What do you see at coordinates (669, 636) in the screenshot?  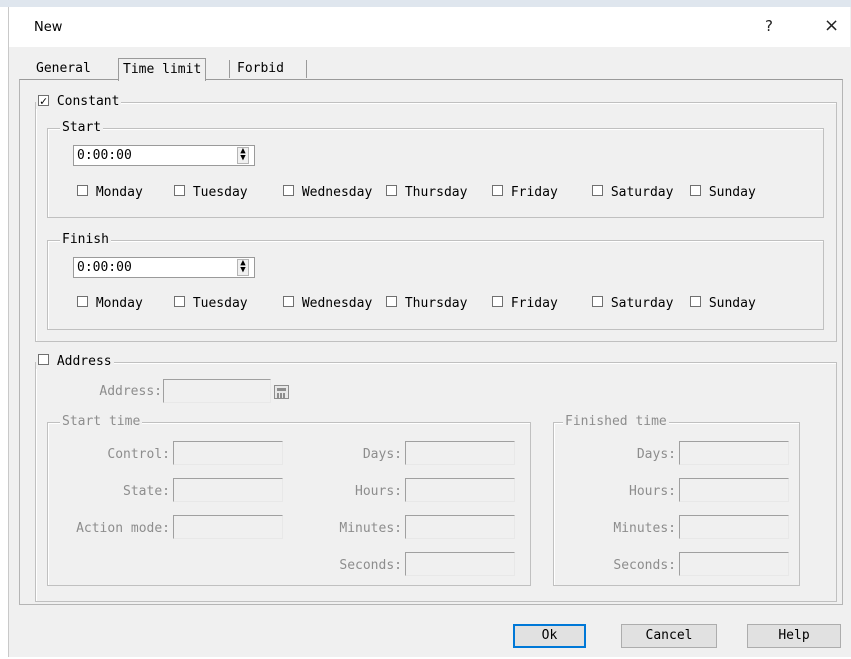 I see `cancel-button: Cancel` at bounding box center [669, 636].